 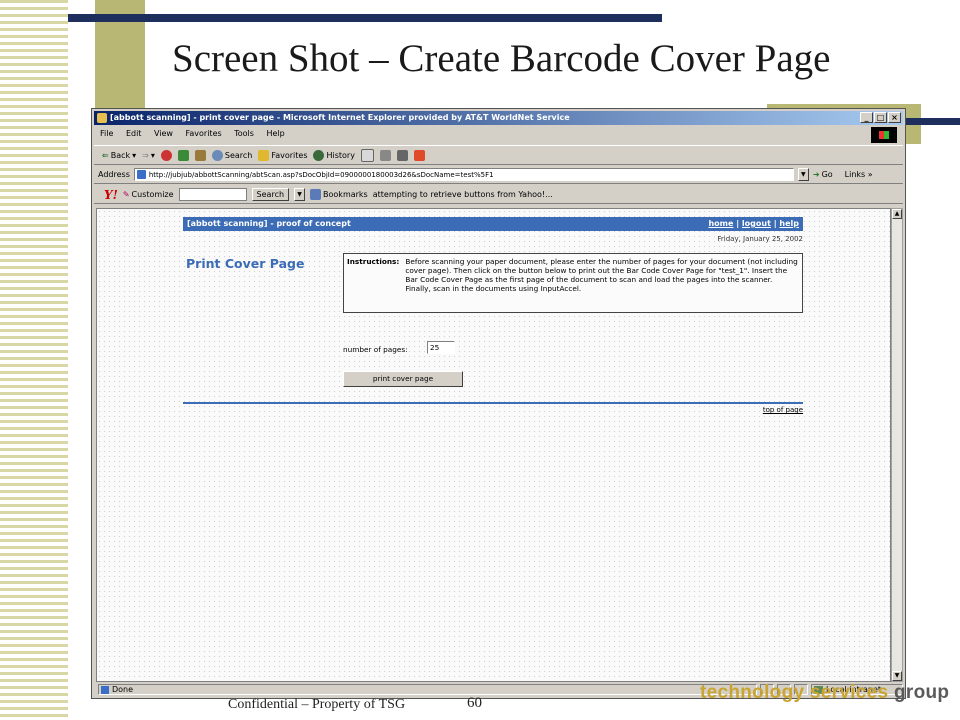 I want to click on bookmarks-button: Bookmarks, so click(x=339, y=194).